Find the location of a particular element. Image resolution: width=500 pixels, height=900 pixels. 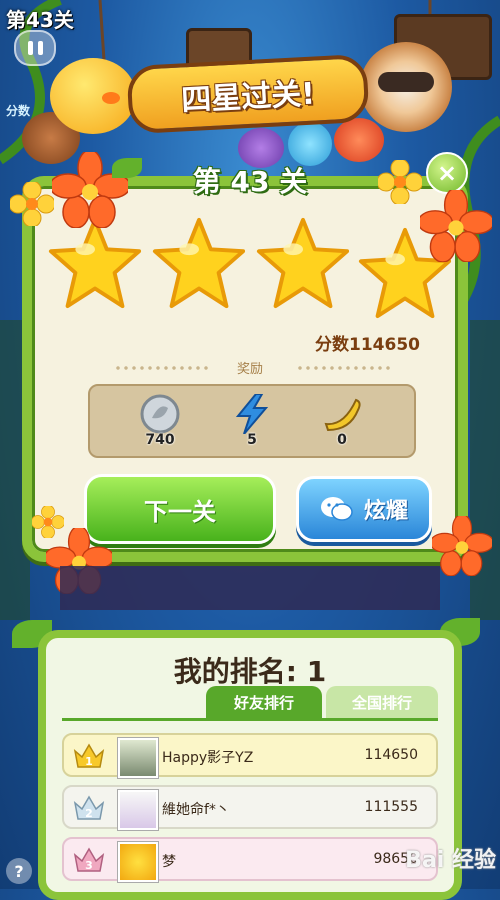

next-level-button: 下一关 is located at coordinates (180, 509).